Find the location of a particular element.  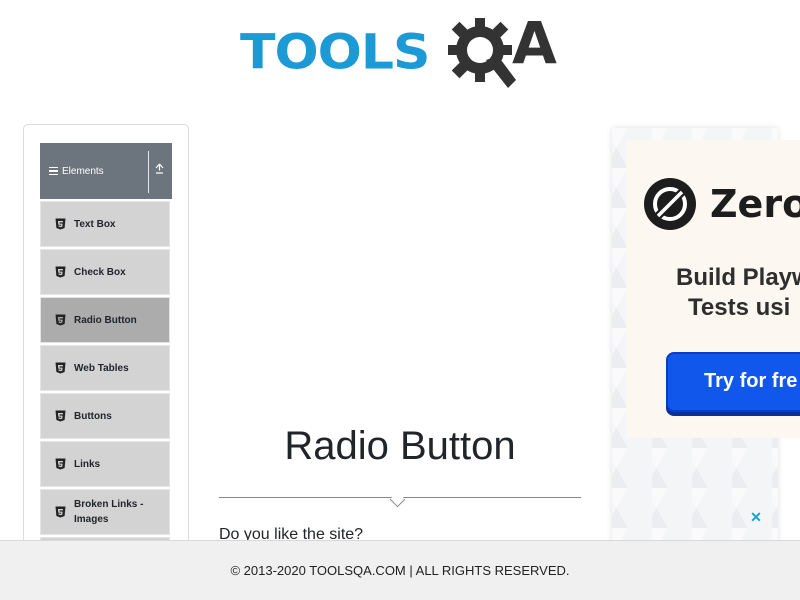

sidebar-item-check-box: Check Box is located at coordinates (105, 272).